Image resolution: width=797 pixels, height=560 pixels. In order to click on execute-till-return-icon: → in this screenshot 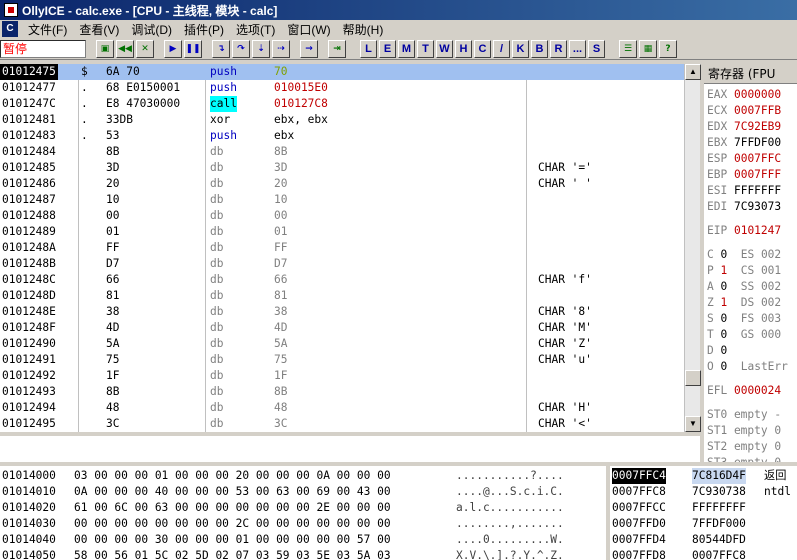, I will do `click(309, 48)`.